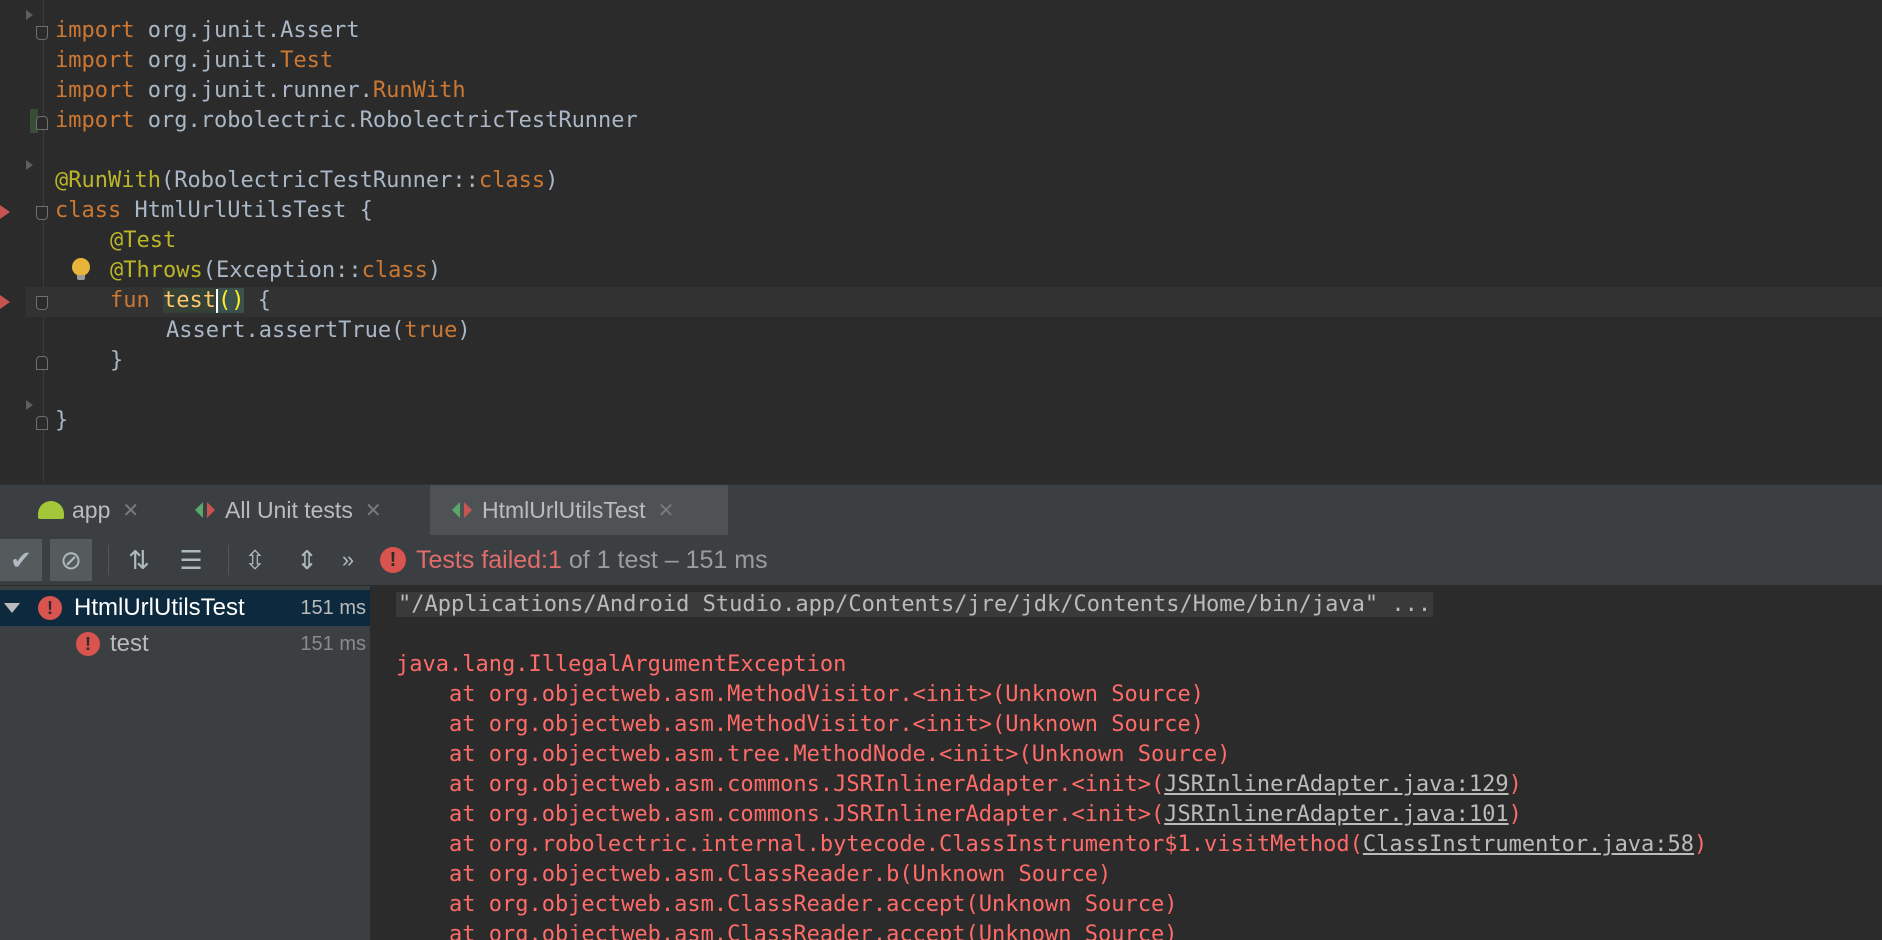 Image resolution: width=1882 pixels, height=940 pixels. What do you see at coordinates (5, 212) in the screenshot?
I see `run-test-class-icon` at bounding box center [5, 212].